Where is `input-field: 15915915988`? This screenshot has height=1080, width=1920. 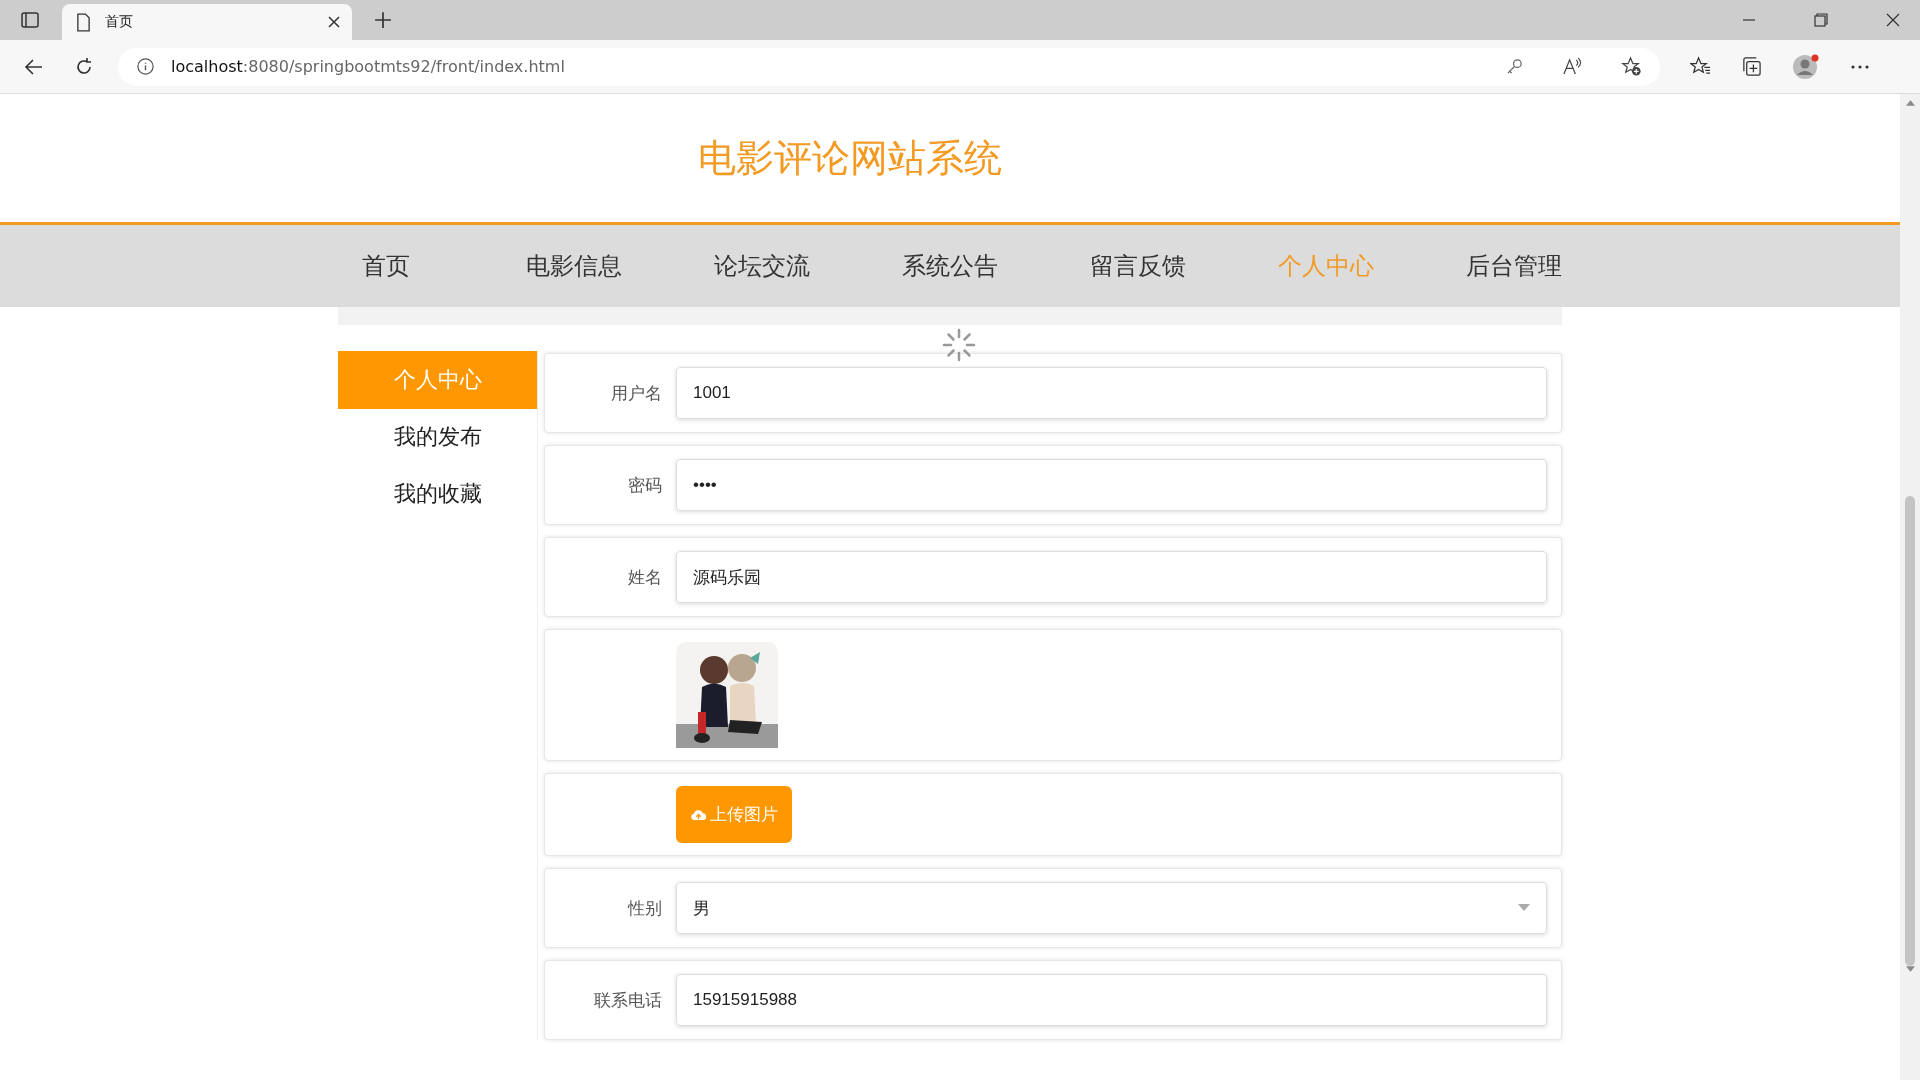 input-field: 15915915988 is located at coordinates (1111, 1000).